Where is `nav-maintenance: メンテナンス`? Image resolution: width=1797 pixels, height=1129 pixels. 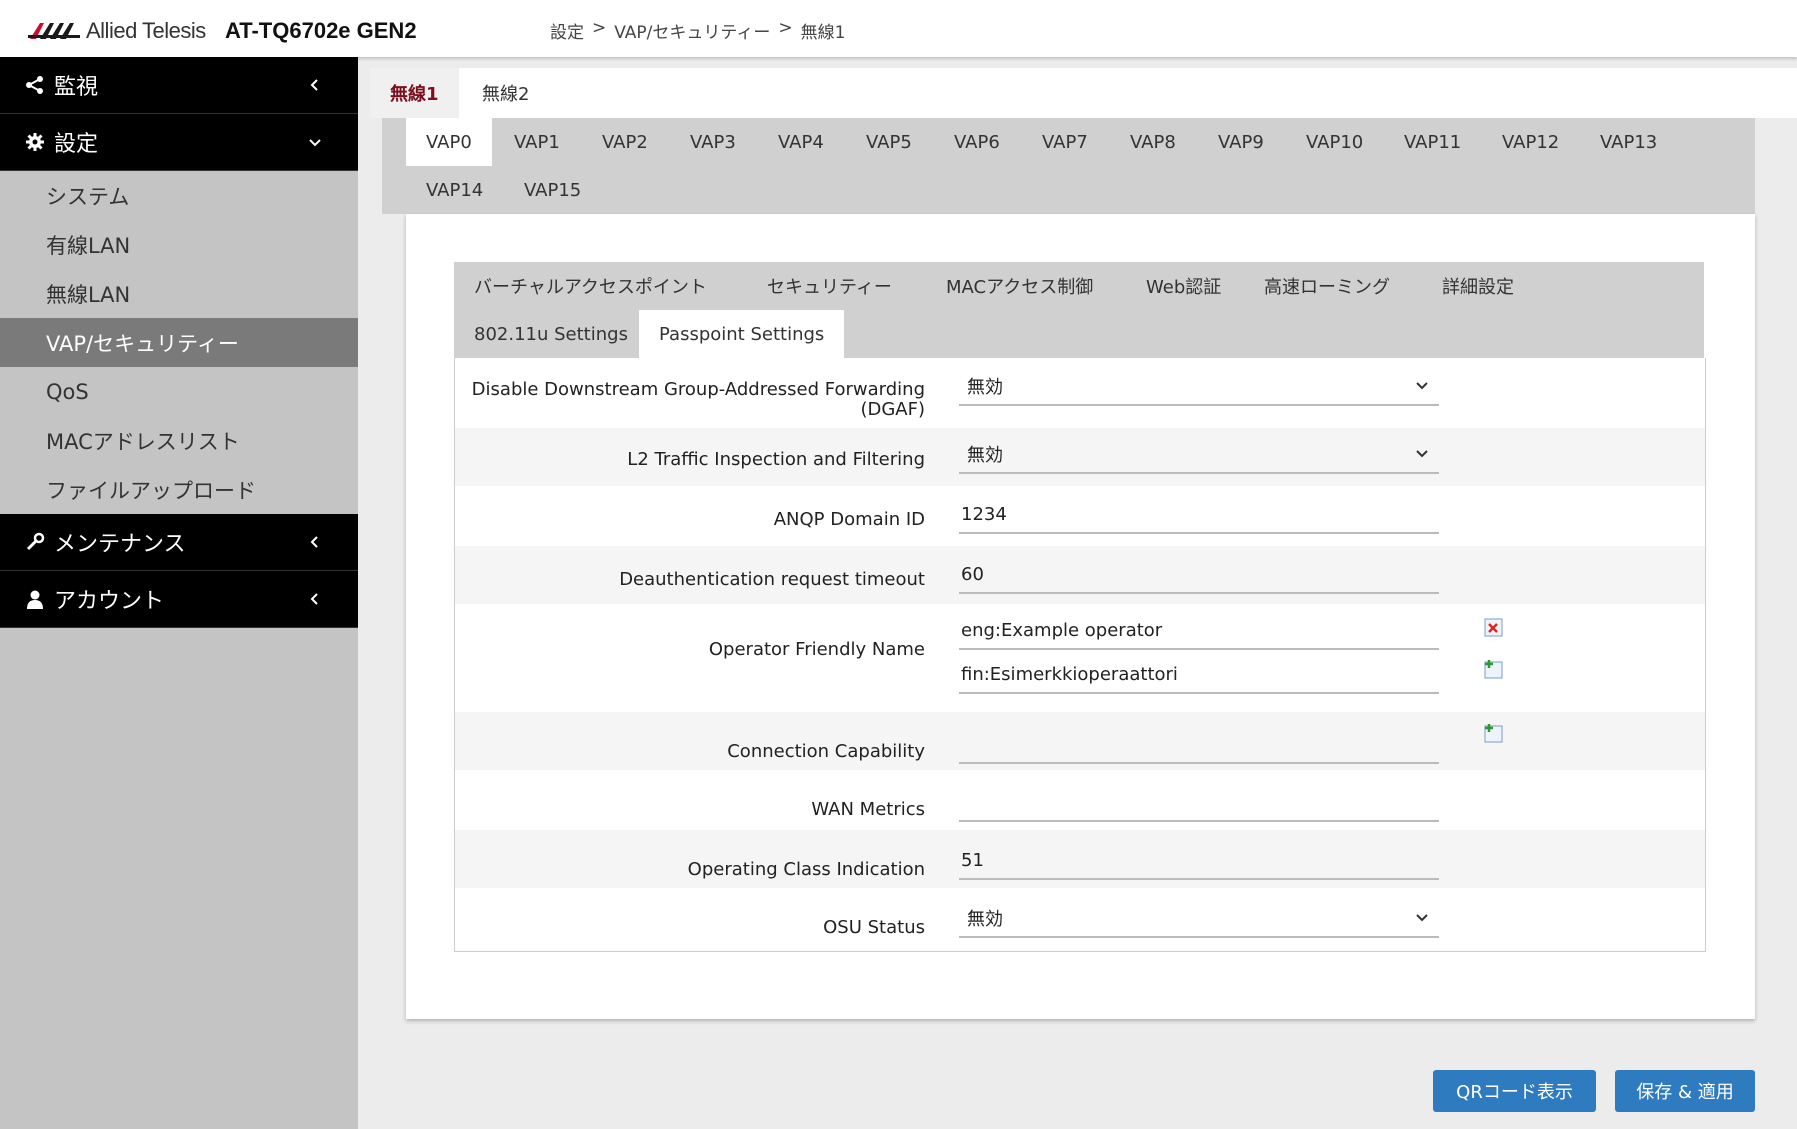 nav-maintenance: メンテナンス is located at coordinates (179, 542).